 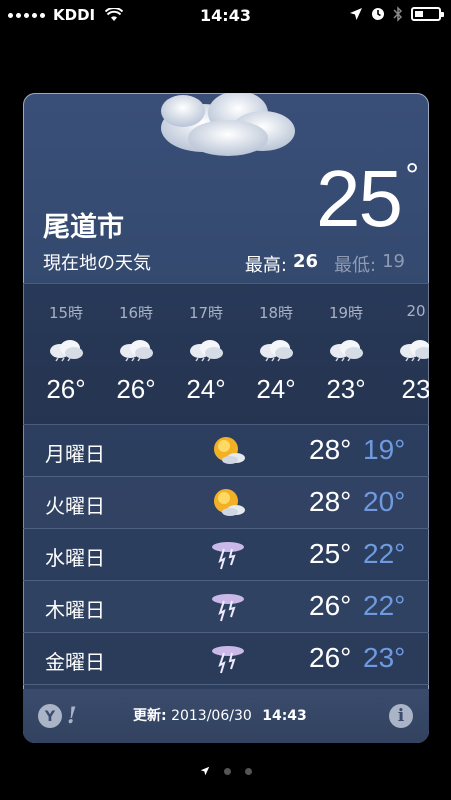 I want to click on city-name: 尾道市, so click(x=83, y=227).